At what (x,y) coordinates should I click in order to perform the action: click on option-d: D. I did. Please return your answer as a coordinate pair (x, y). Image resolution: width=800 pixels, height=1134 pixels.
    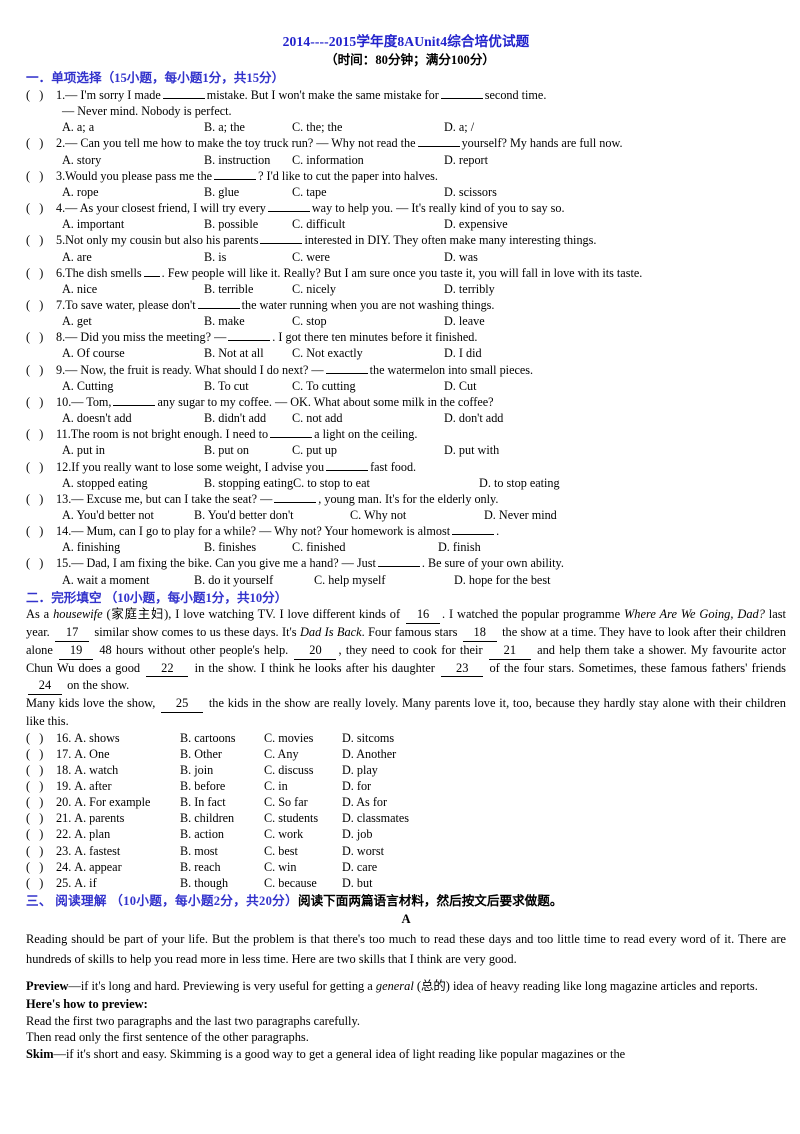
    Looking at the image, I should click on (463, 353).